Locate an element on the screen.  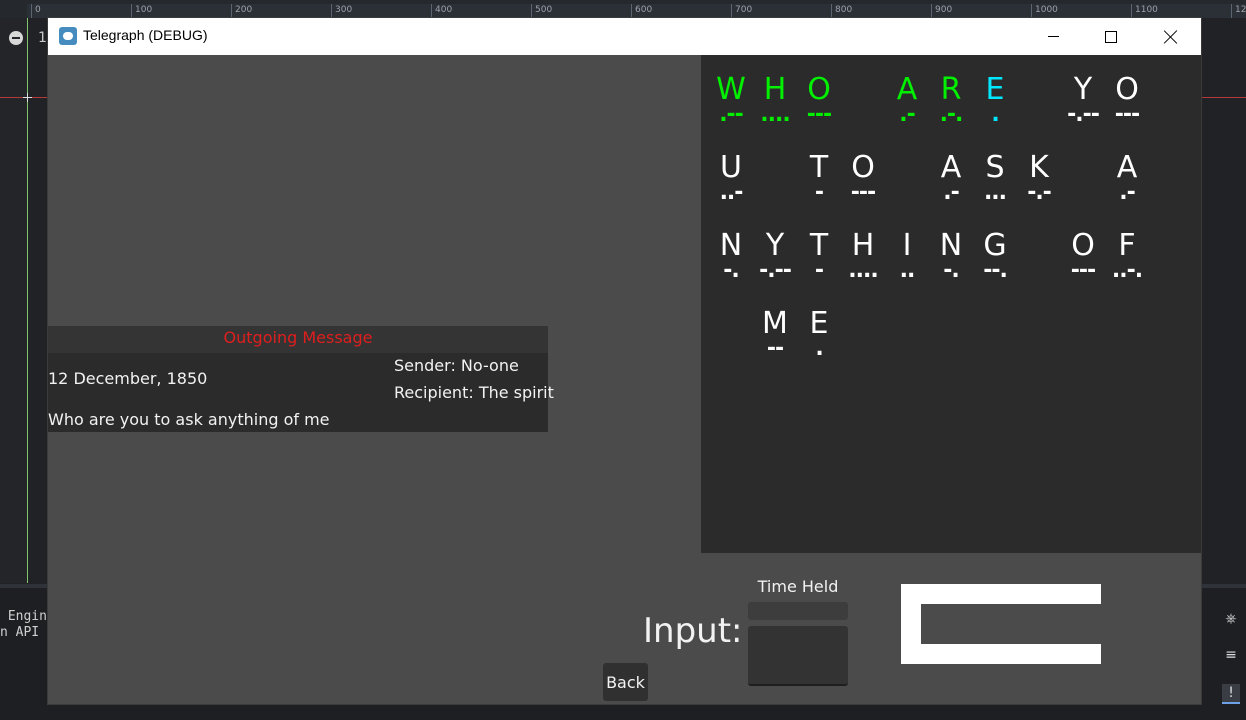
close-button is located at coordinates (1171, 36).